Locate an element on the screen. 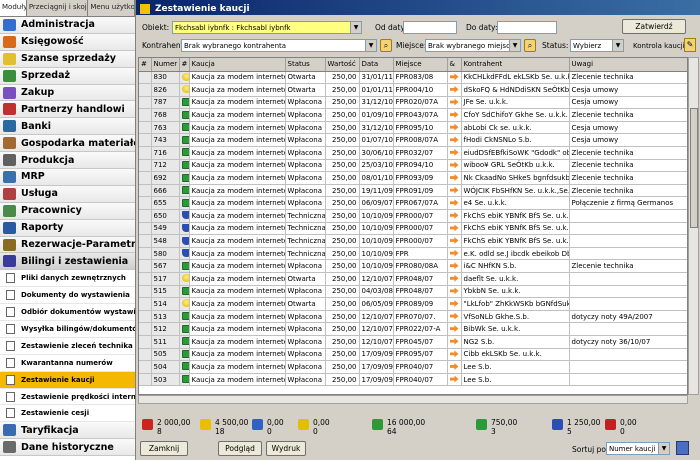 The image size is (700, 460). tab-drag-drop: Przeciągnij i skojarz is located at coordinates (58, 8).